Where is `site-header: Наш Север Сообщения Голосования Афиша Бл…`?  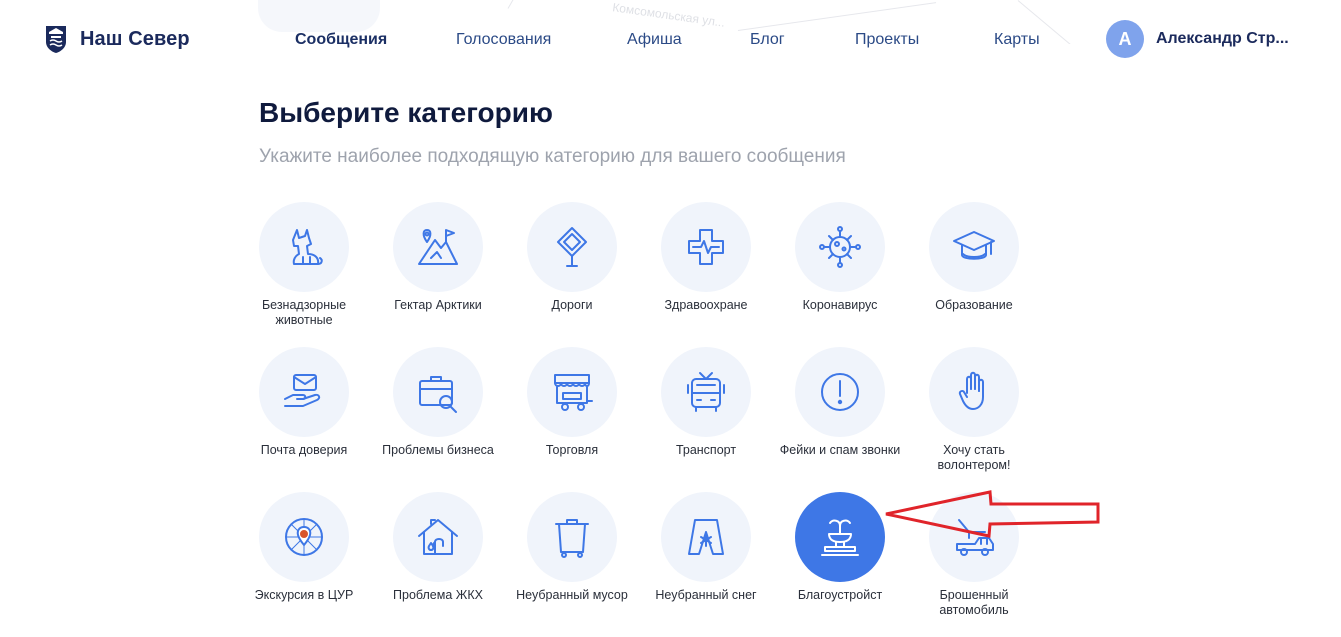 site-header: Наш Север Сообщения Голосования Афиша Бл… is located at coordinates (670, 40).